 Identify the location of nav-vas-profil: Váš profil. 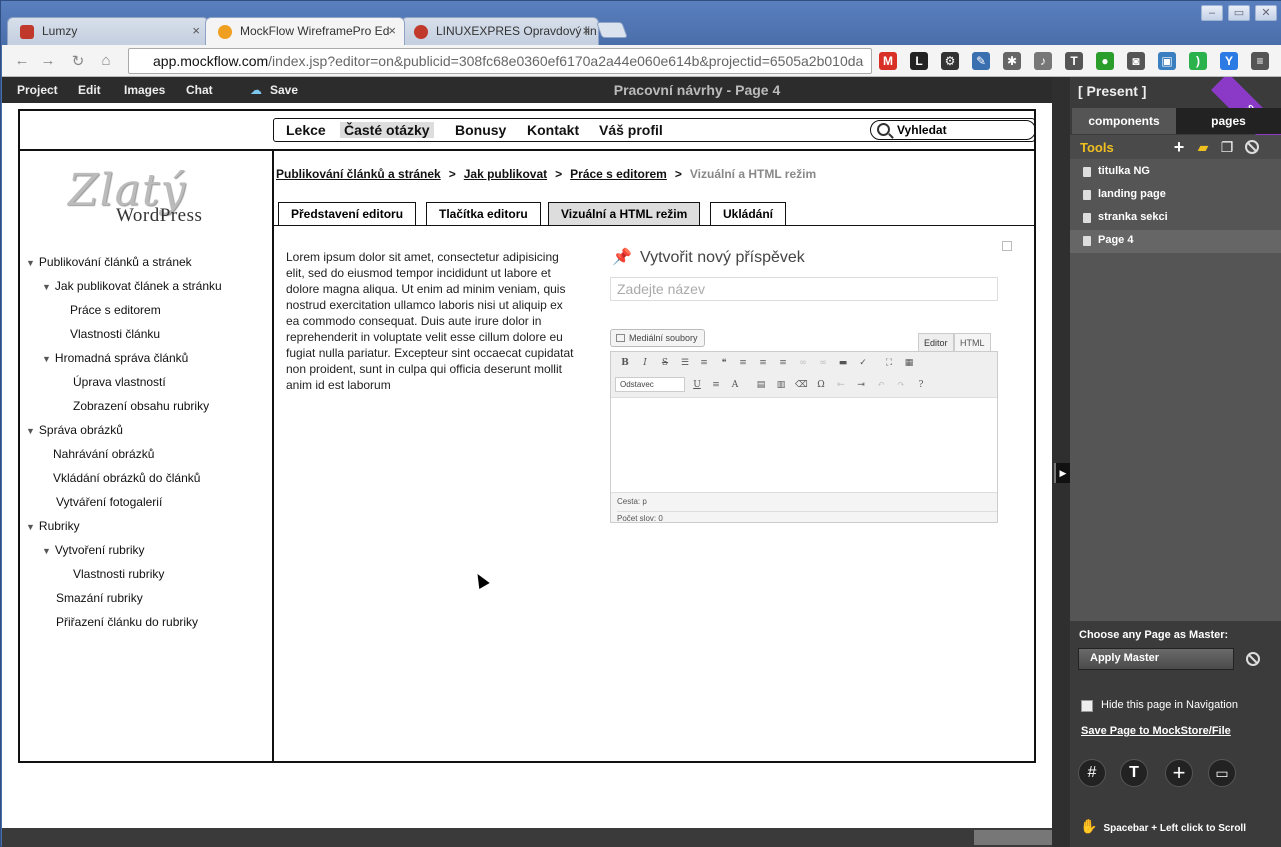
(631, 130).